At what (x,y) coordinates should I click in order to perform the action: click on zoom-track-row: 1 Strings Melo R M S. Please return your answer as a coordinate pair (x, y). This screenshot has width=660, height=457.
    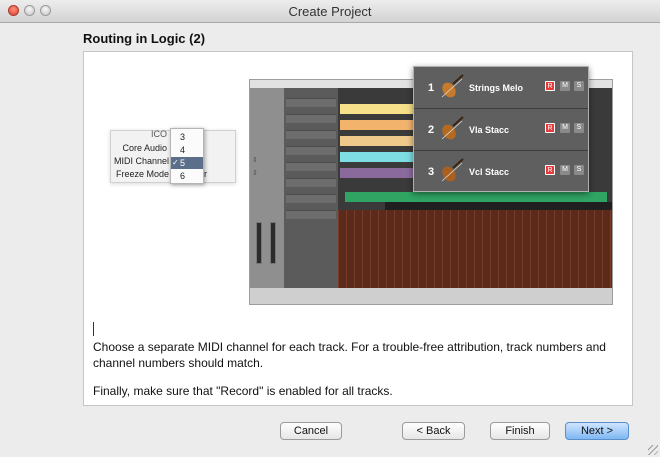
    Looking at the image, I should click on (501, 88).